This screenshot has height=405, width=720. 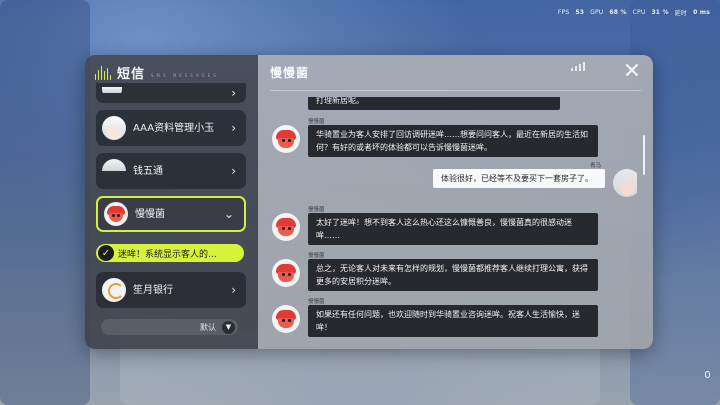 I want to click on contact-item-active: 慢慢菌 ⌄, so click(x=171, y=214).